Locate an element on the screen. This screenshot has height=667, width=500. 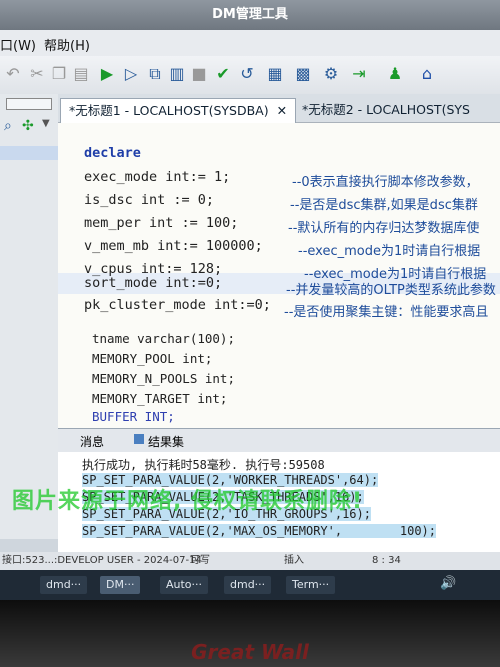
table-icon: ▦ is located at coordinates (275, 74).